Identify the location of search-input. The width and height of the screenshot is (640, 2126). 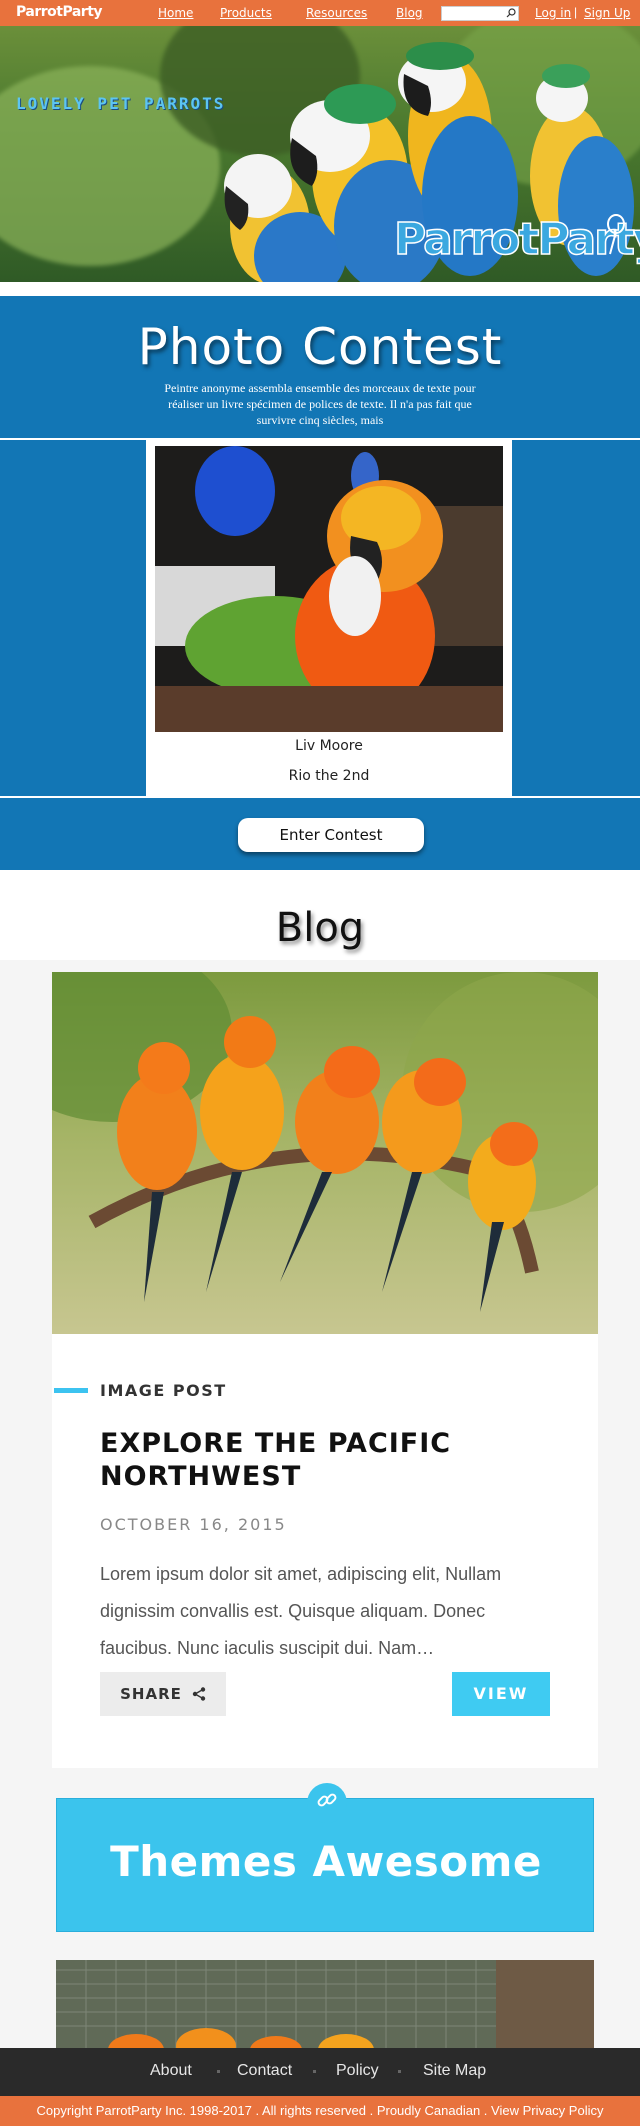
(480, 13).